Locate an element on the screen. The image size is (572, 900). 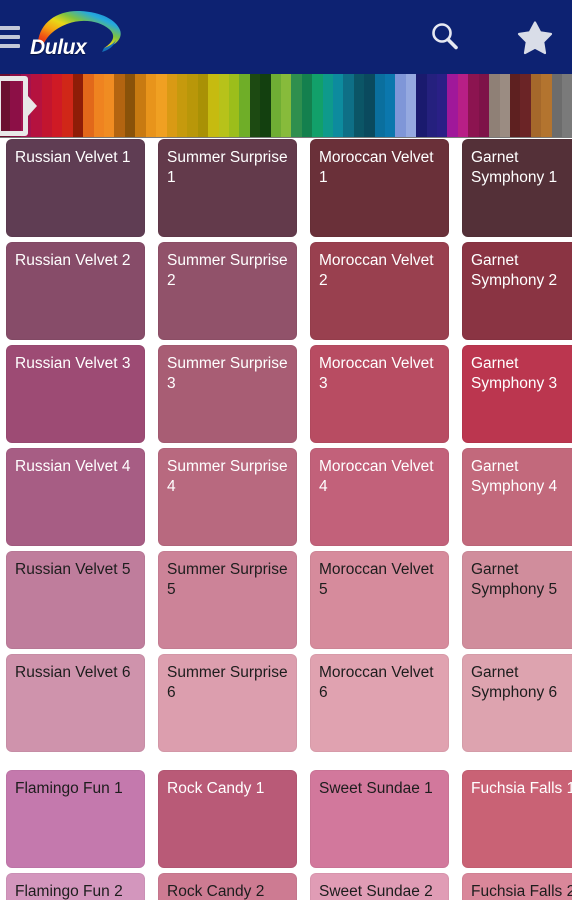
colour-swatch: Flamingo Fun 2 is located at coordinates (75, 886).